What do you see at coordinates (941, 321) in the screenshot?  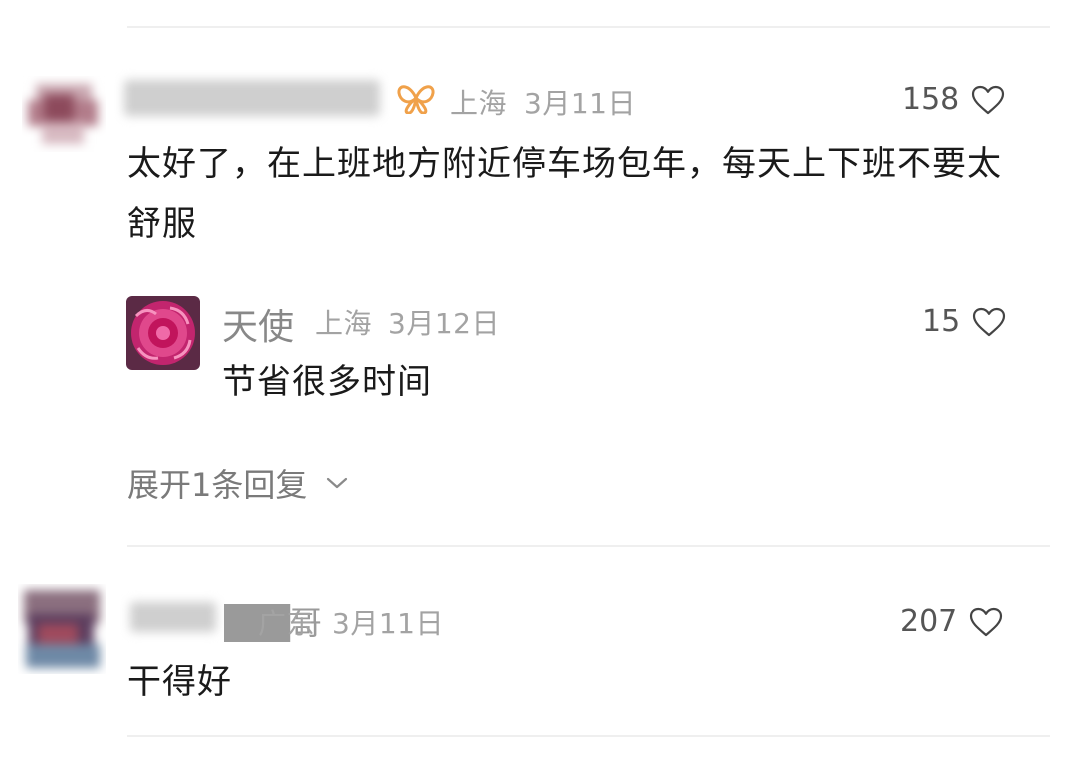 I see `reply-1-like-count: 15` at bounding box center [941, 321].